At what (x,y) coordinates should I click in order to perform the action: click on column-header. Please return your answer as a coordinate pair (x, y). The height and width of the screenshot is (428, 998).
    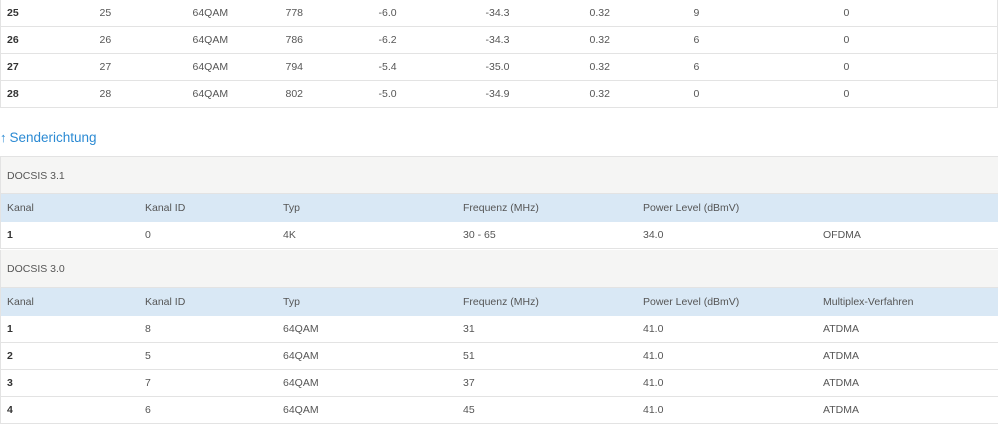
    Looking at the image, I should click on (907, 208).